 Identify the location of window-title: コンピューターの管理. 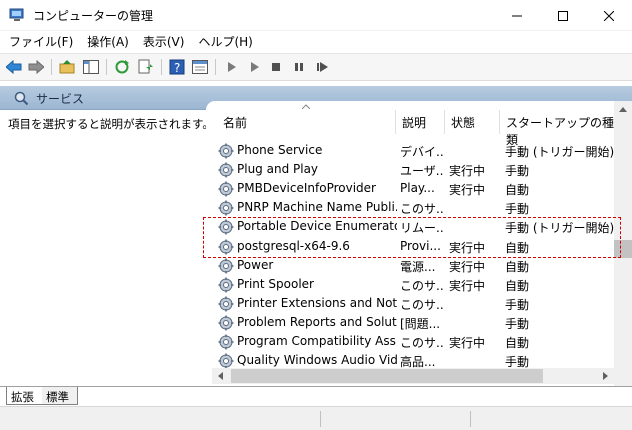
(93, 16).